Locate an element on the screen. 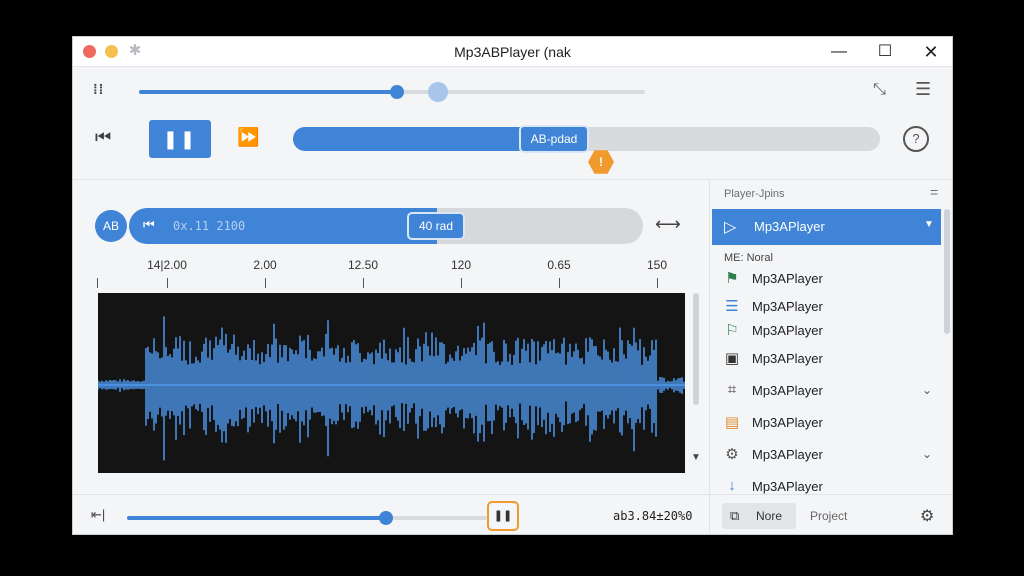 The height and width of the screenshot is (576, 1024). fast-forward-button: ⏩ is located at coordinates (248, 137).